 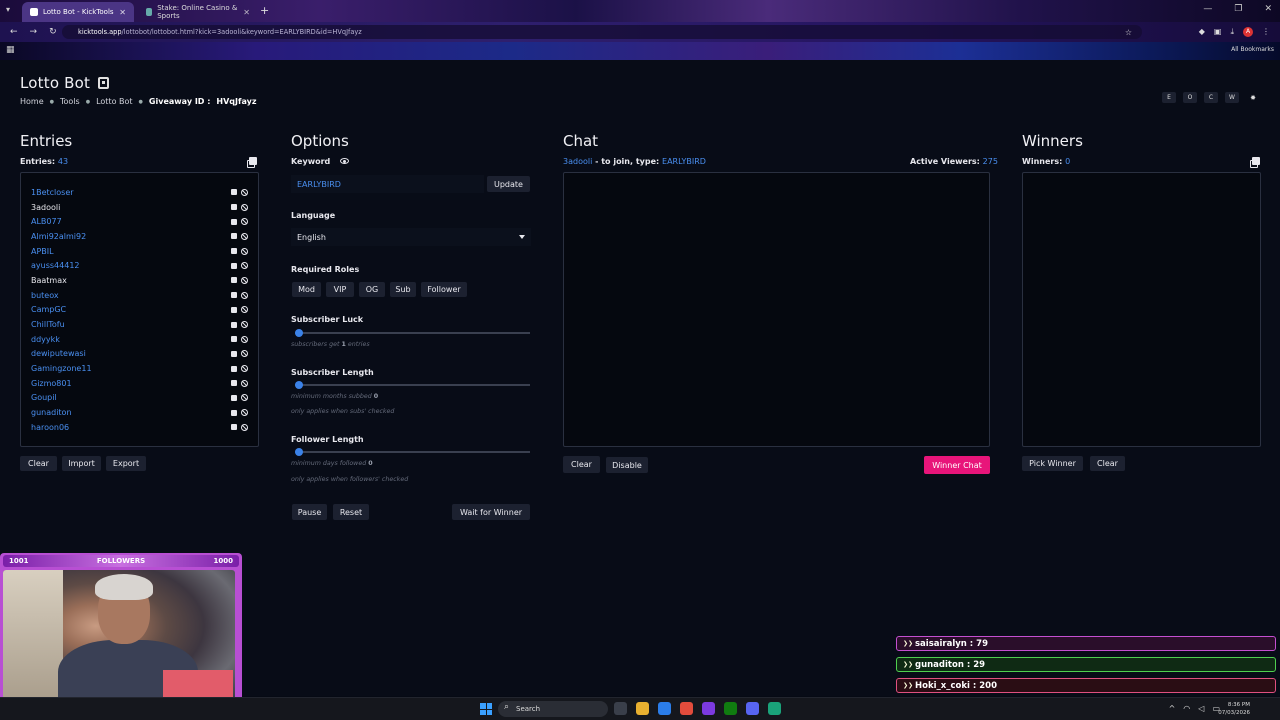 I want to click on entry-row: Gamingzone11, so click(x=139, y=368).